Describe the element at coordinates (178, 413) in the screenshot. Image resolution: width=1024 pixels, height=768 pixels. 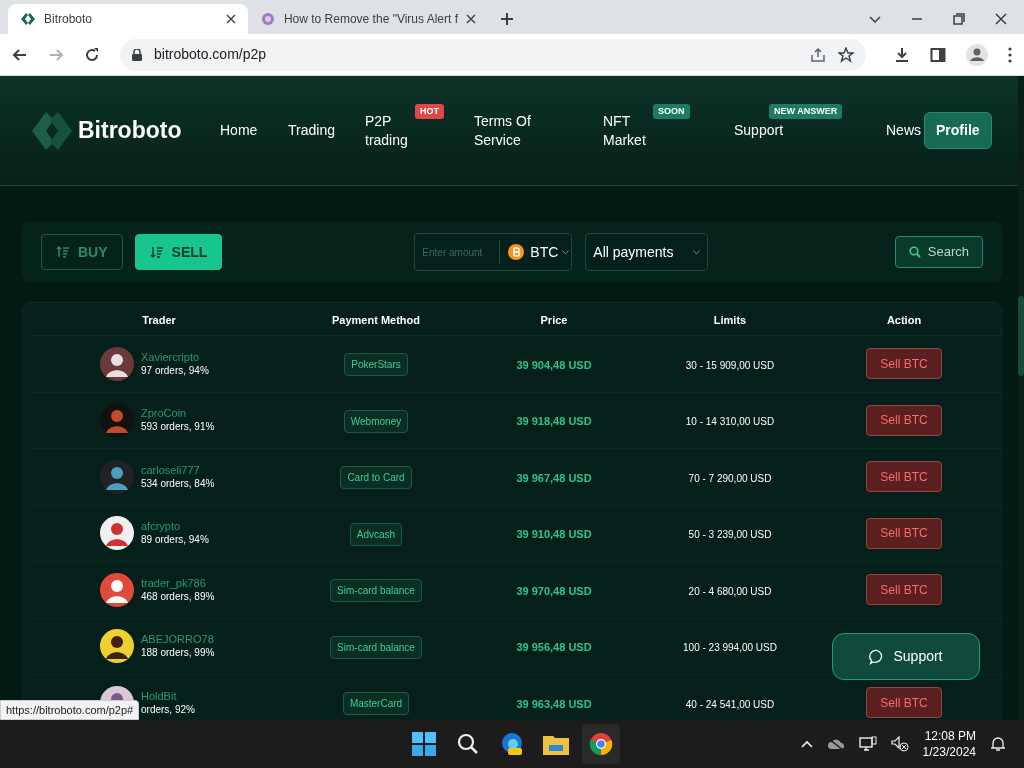
I see `trader-name: ZproCoin` at that location.